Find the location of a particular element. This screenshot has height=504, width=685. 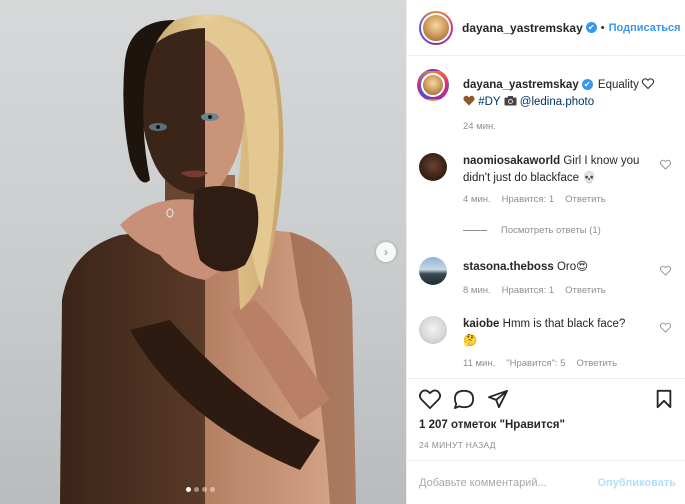

share-send-icon is located at coordinates (498, 399).